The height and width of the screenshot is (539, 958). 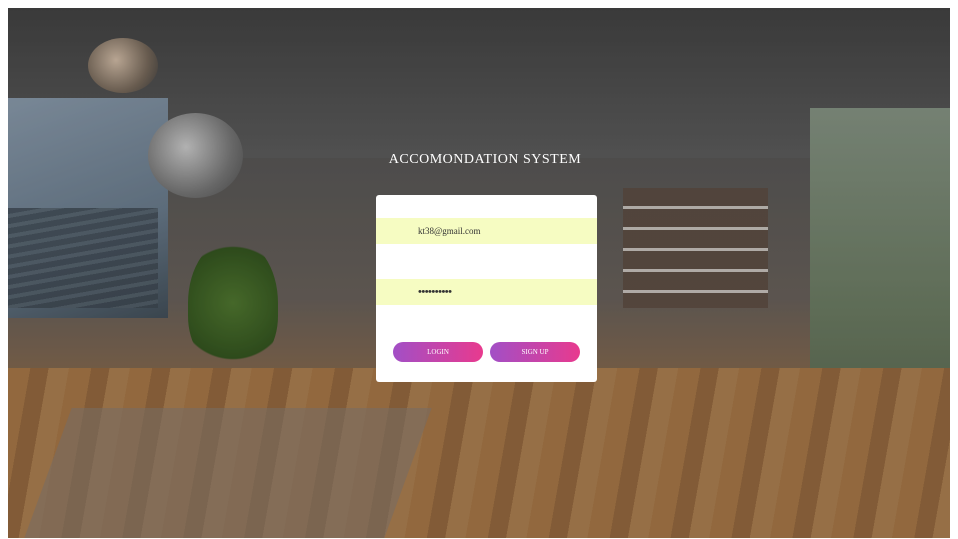 I want to click on username-field, so click(x=486, y=231).